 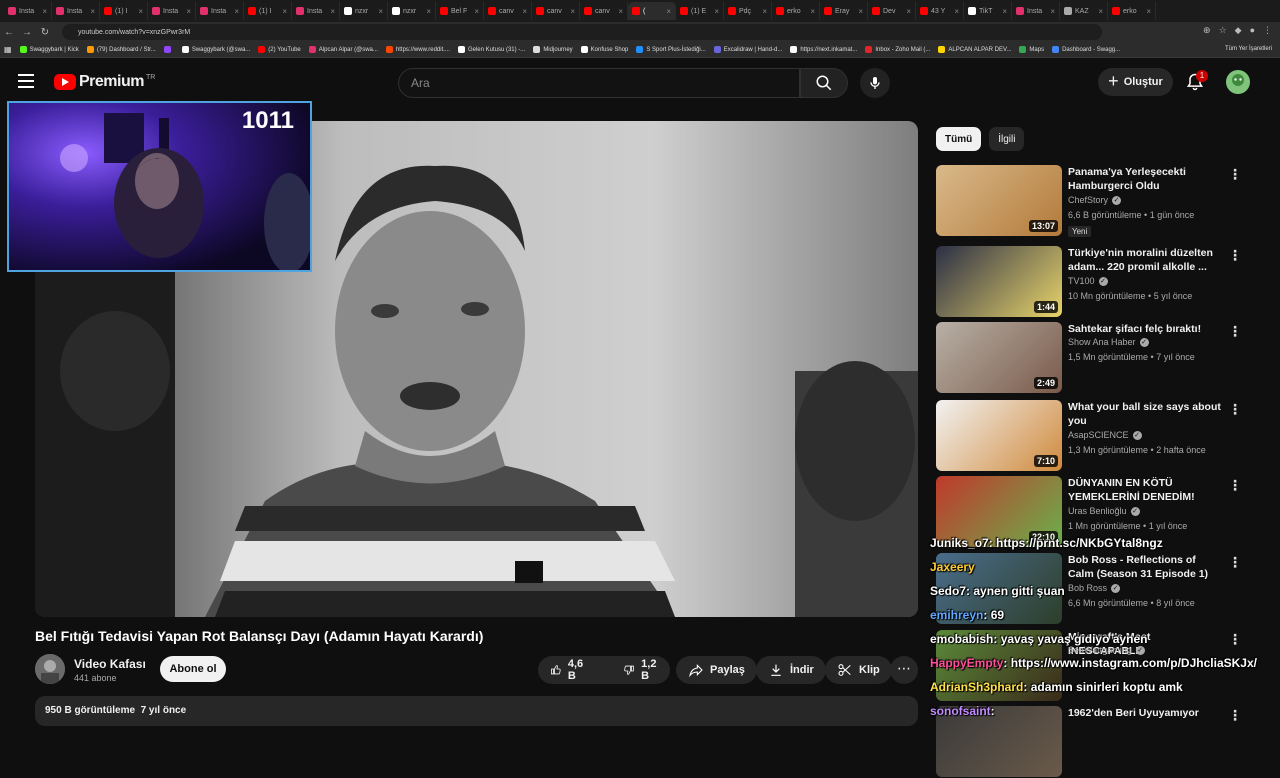 I want to click on channel-avatar, so click(x=50, y=669).